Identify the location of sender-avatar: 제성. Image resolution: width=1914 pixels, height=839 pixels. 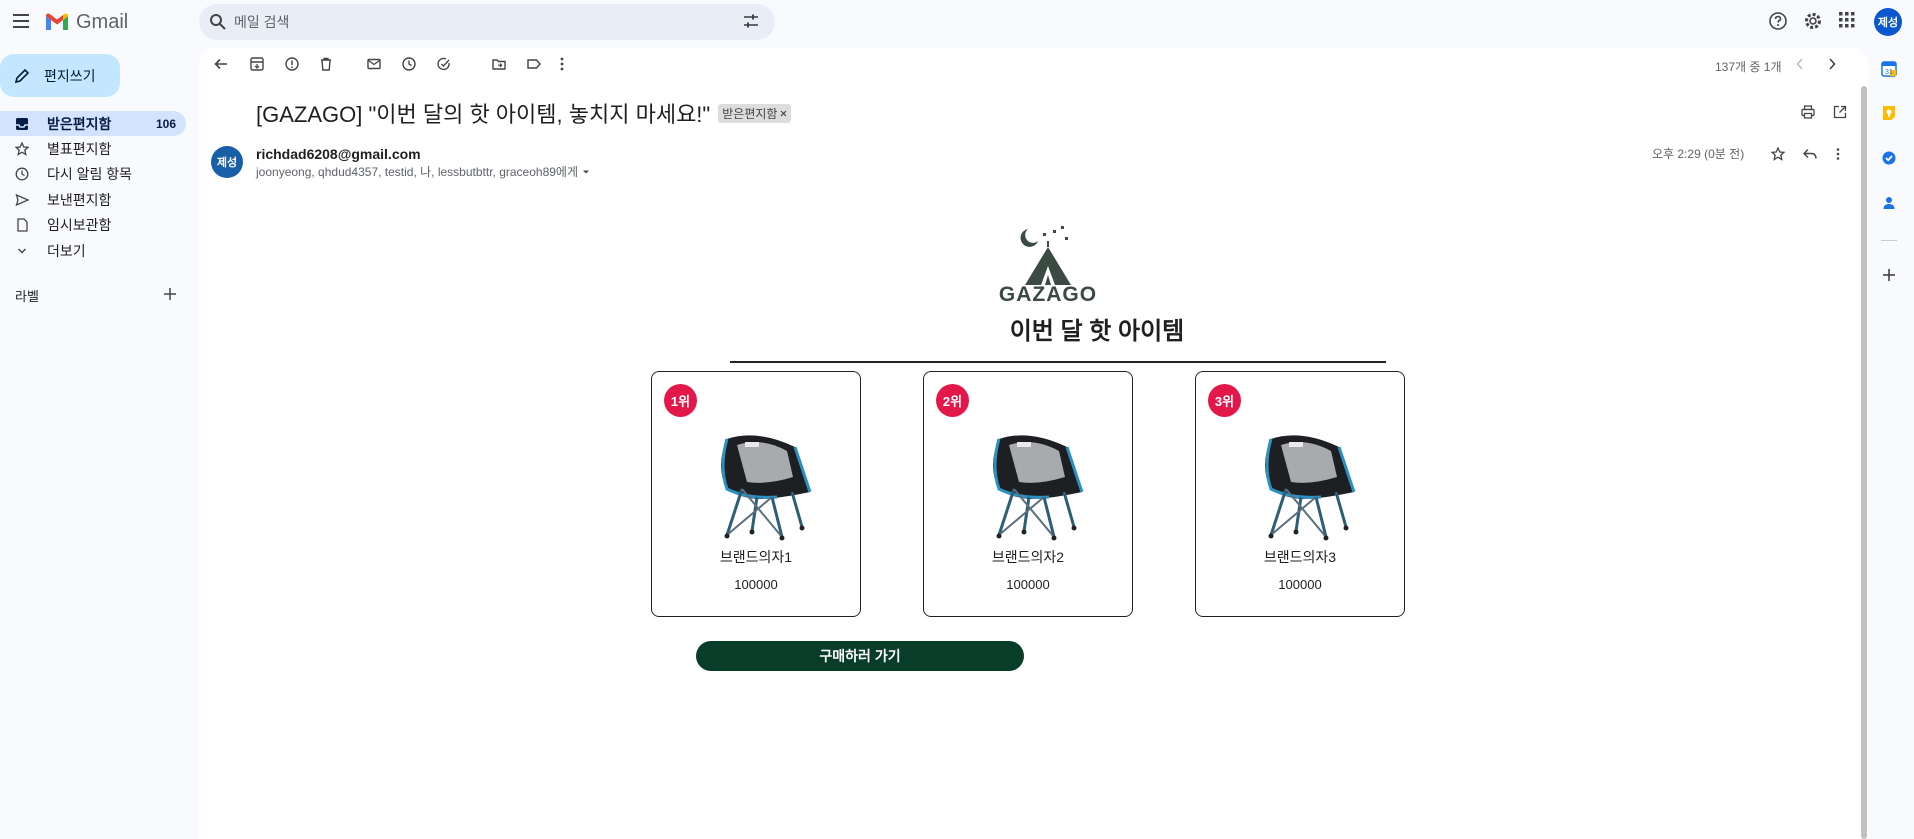
(227, 162).